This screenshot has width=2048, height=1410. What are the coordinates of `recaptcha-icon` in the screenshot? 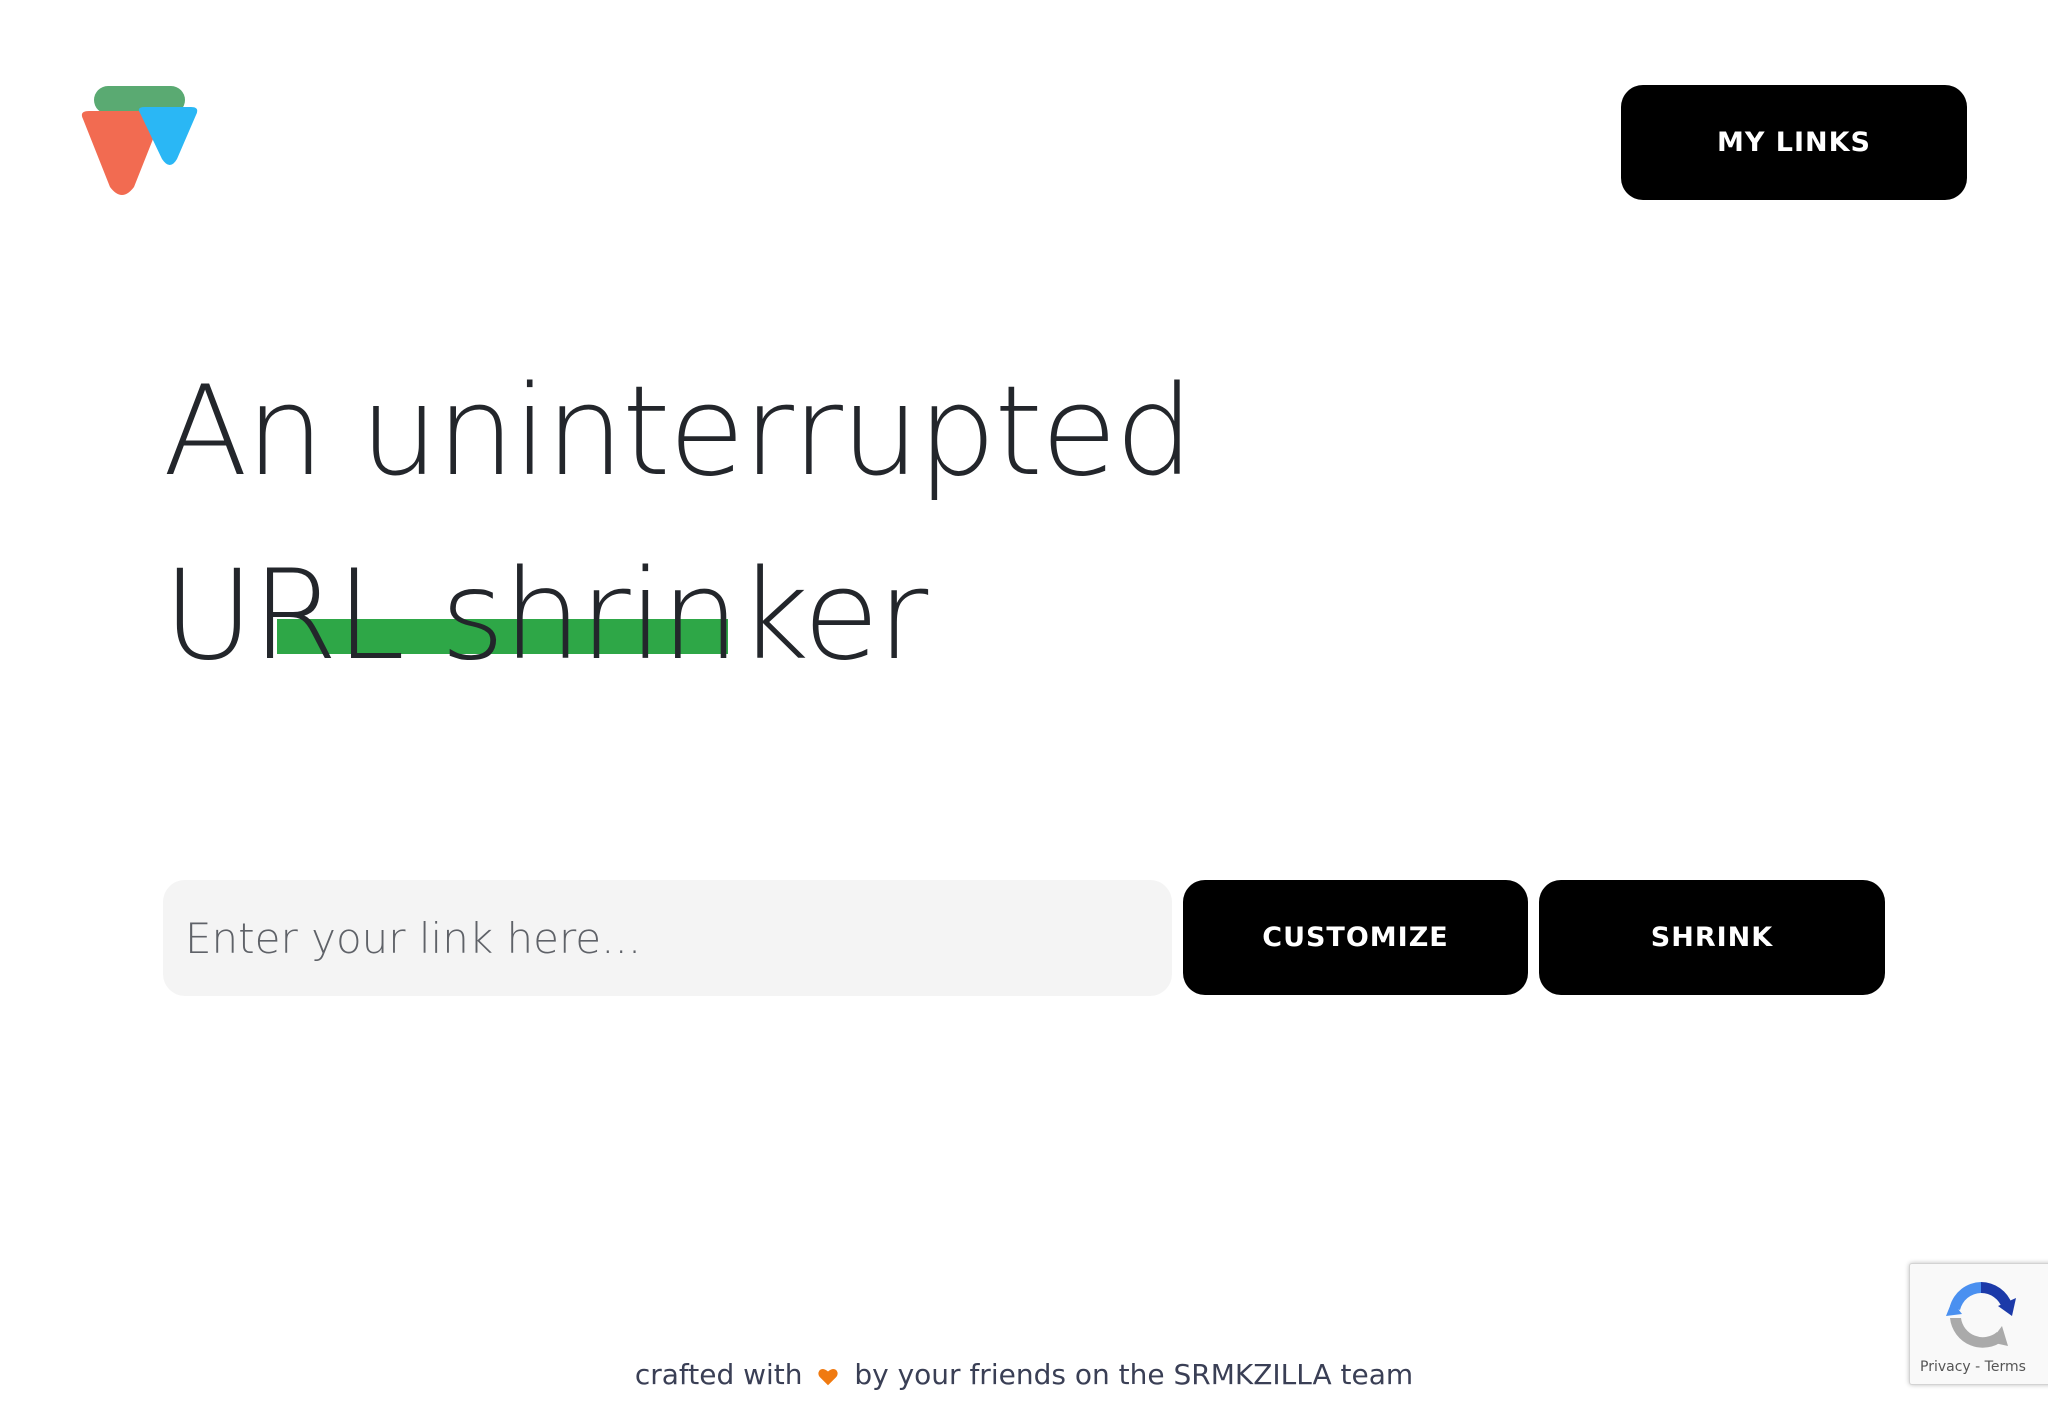 It's located at (1981, 1315).